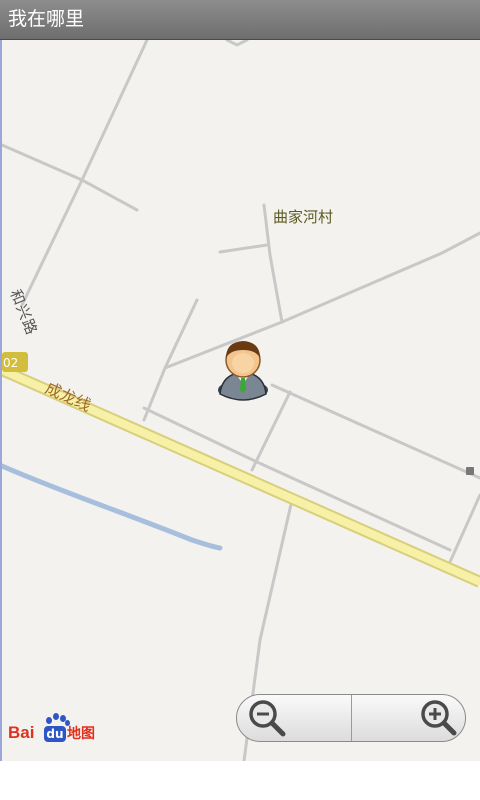  Describe the element at coordinates (439, 718) in the screenshot. I see `zoom-in-magnifier-icon` at that location.